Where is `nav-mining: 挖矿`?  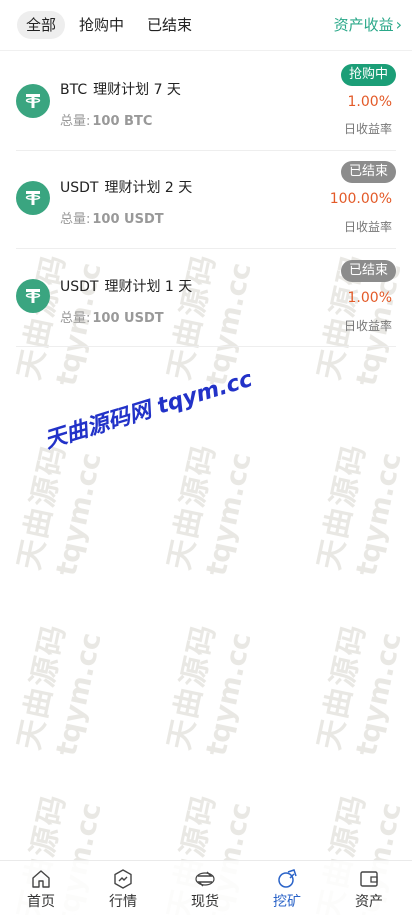 nav-mining: 挖矿 is located at coordinates (287, 888).